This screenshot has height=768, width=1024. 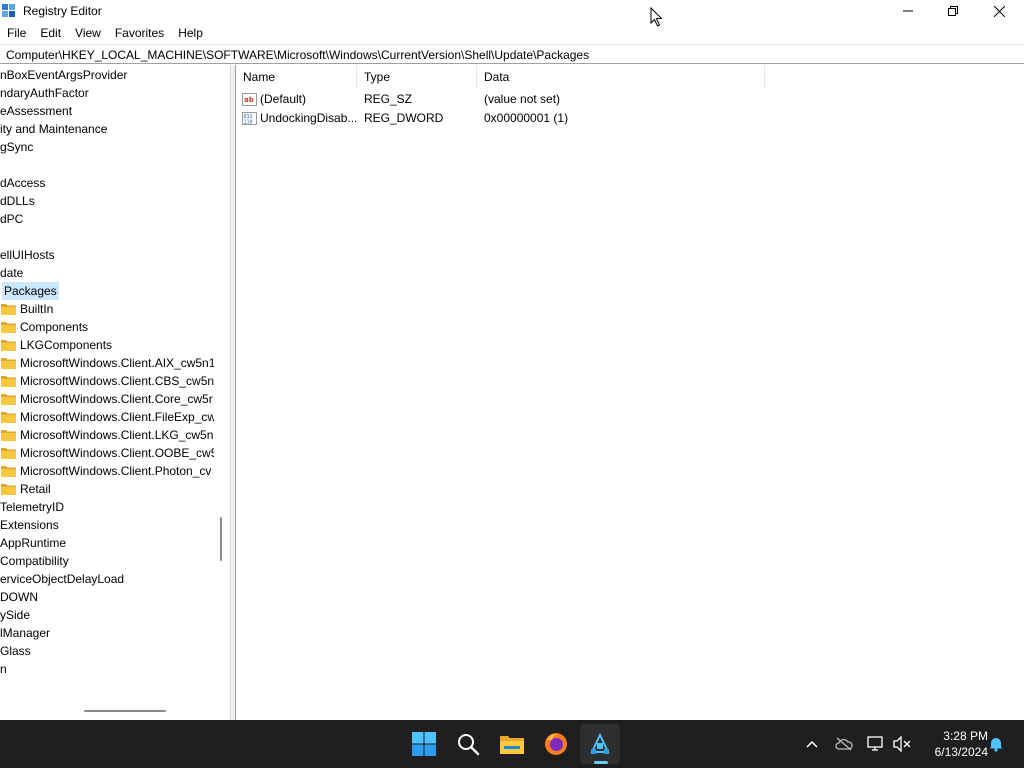 I want to click on tree-folder-item: MicrosoftWindows.Client.AIX_cw5n1, so click(x=107, y=363).